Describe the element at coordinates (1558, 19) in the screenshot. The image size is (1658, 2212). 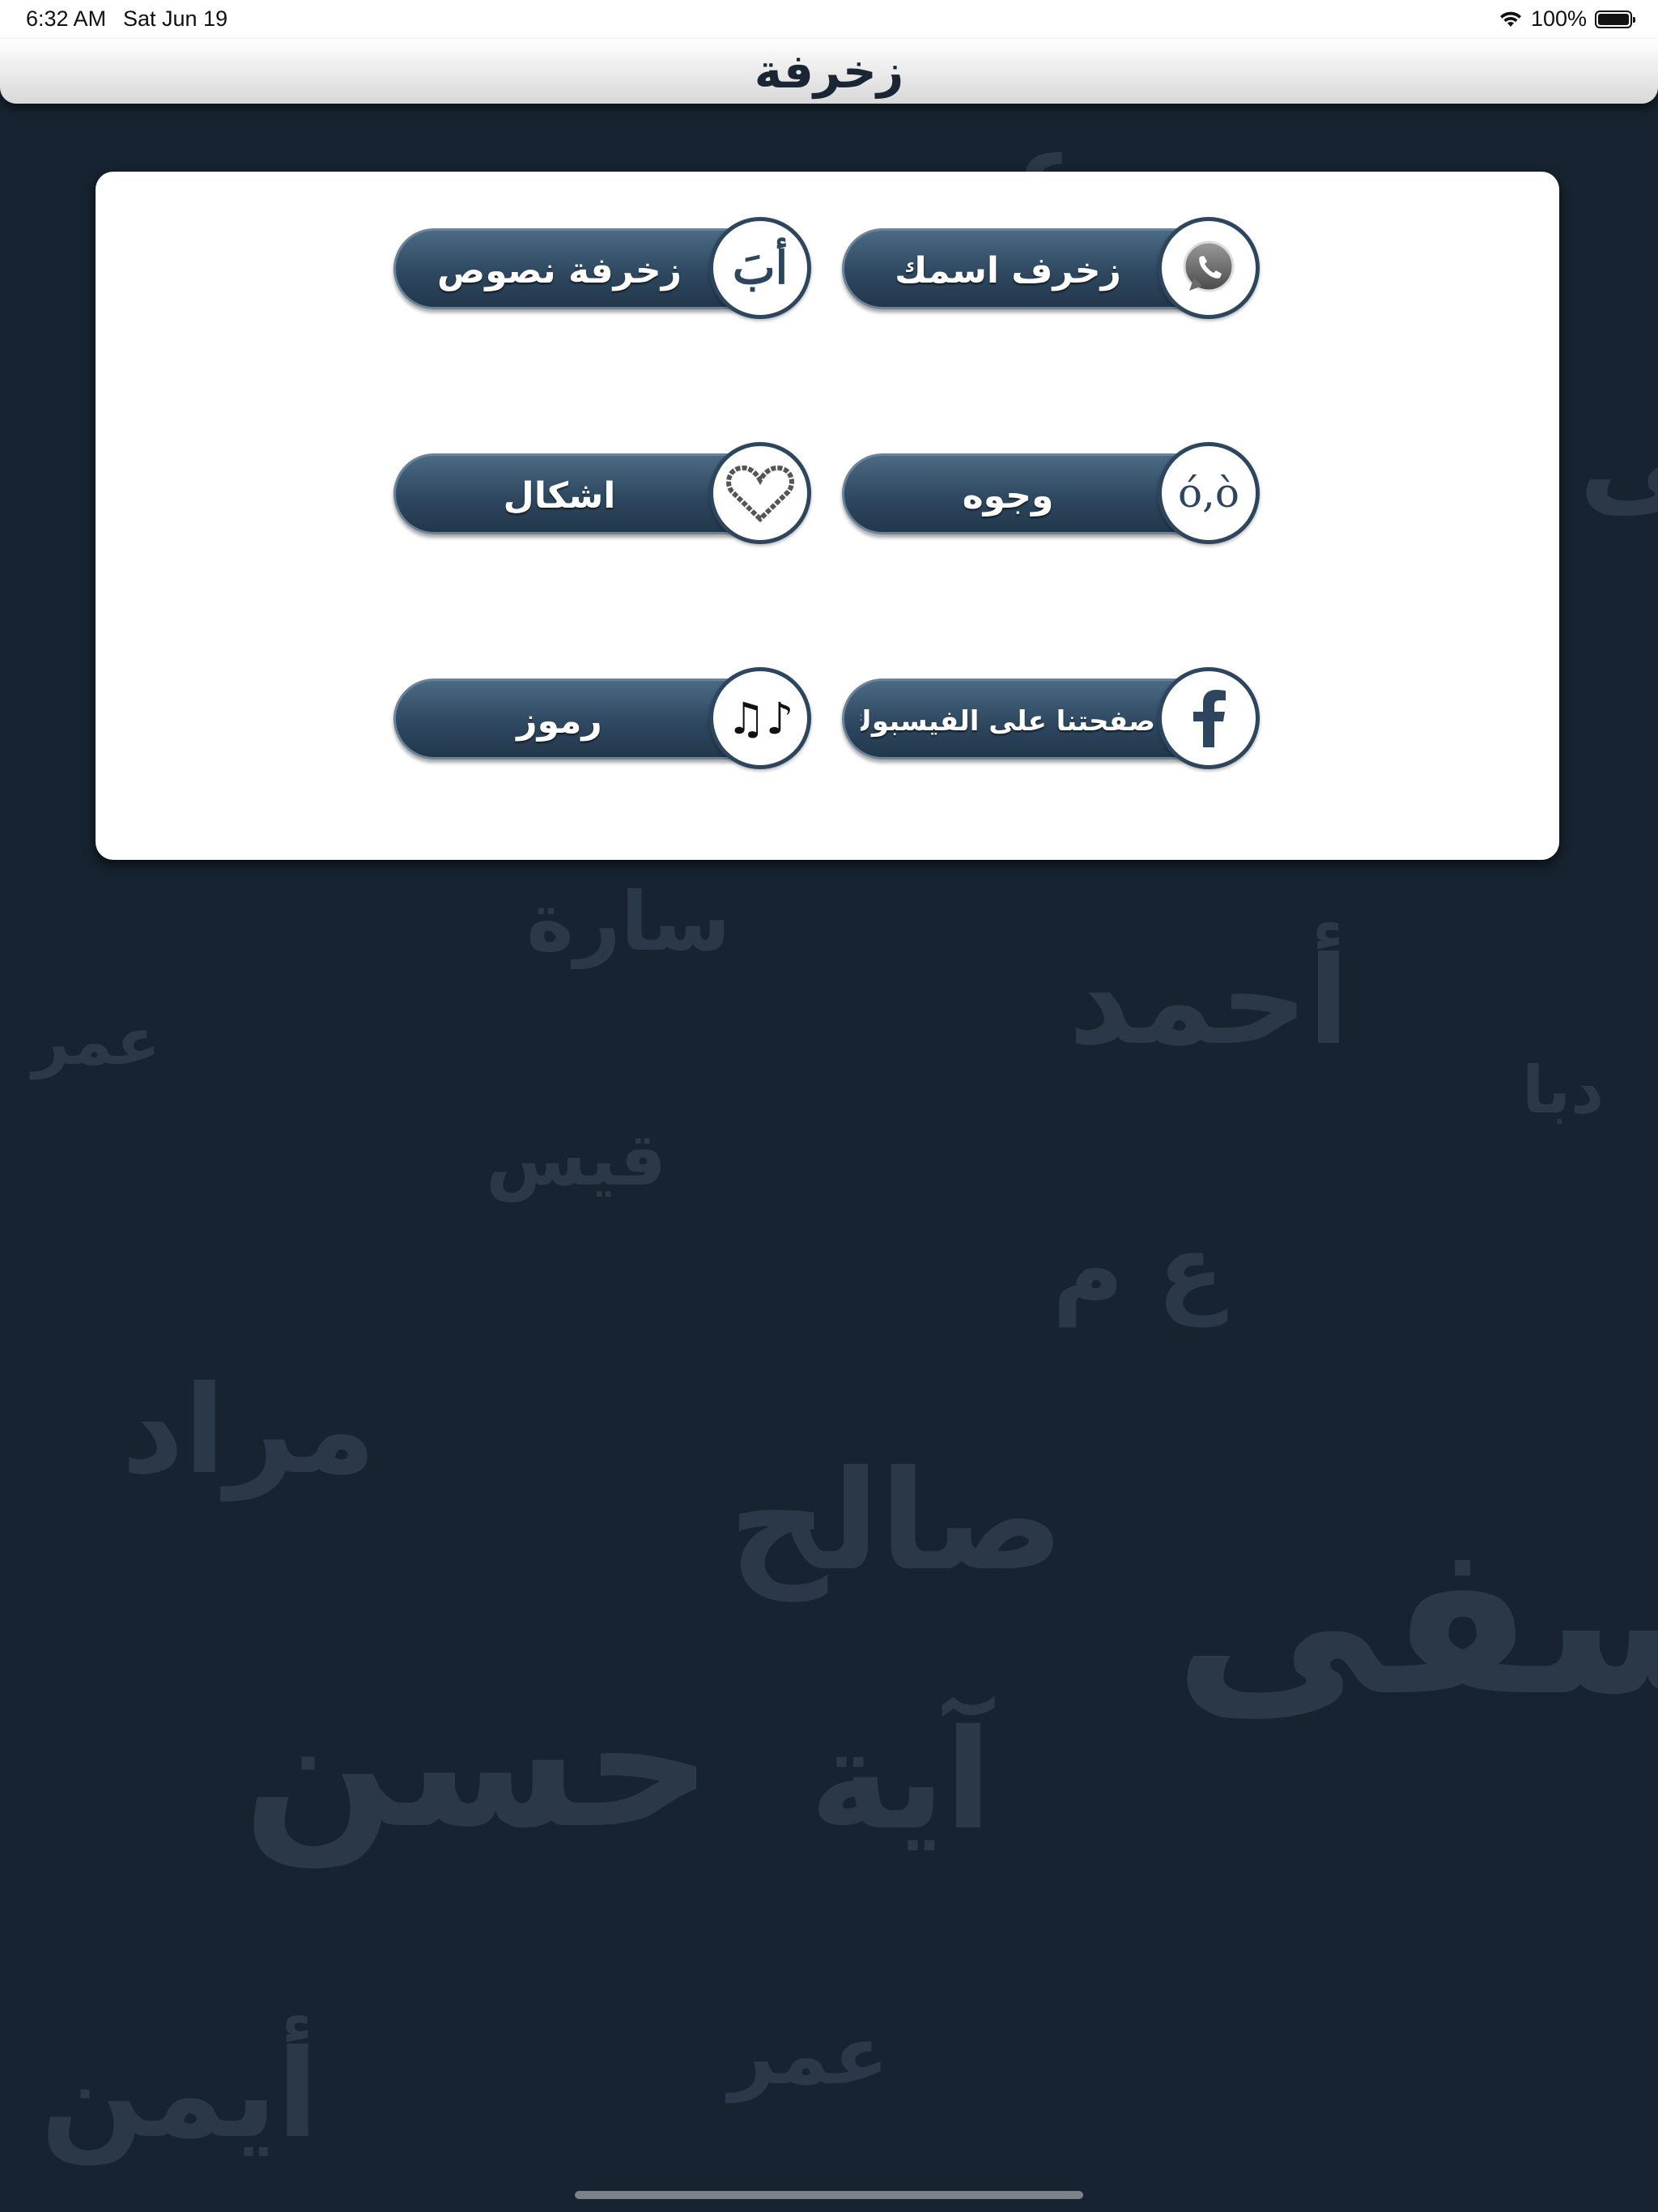
I see `battery-percentage: 100%` at that location.